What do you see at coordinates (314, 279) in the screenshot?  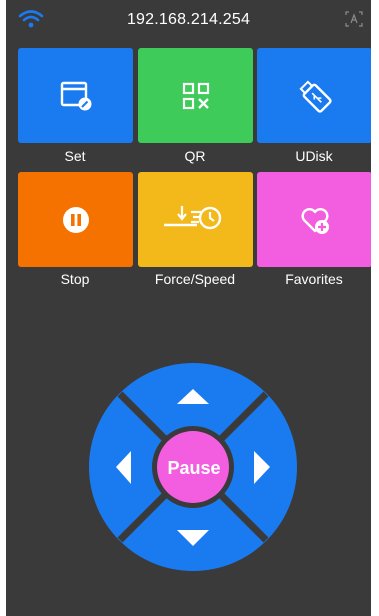 I see `favorites-label: Favorites` at bounding box center [314, 279].